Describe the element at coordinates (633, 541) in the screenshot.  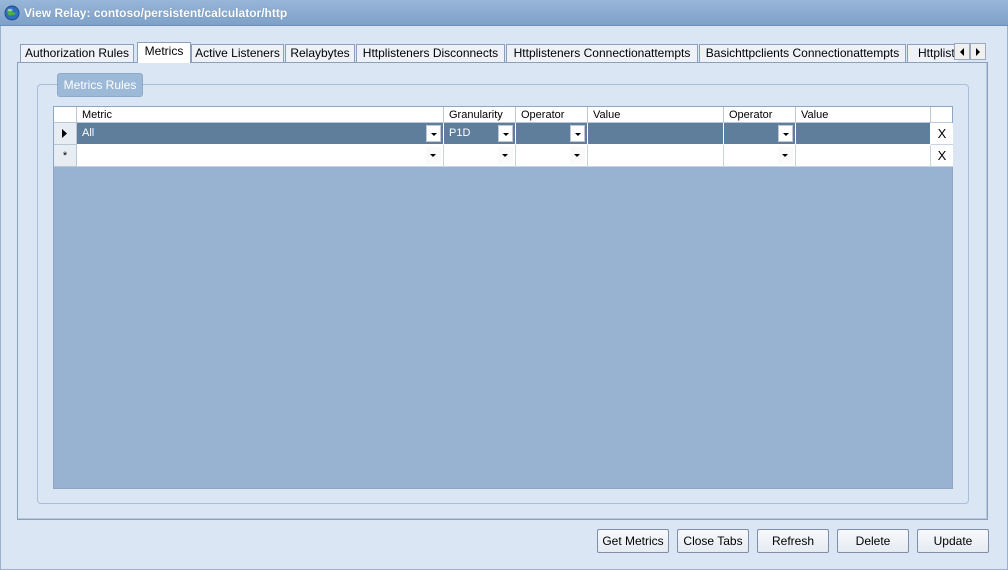
I see `get-metrics-button: Get Metrics` at that location.